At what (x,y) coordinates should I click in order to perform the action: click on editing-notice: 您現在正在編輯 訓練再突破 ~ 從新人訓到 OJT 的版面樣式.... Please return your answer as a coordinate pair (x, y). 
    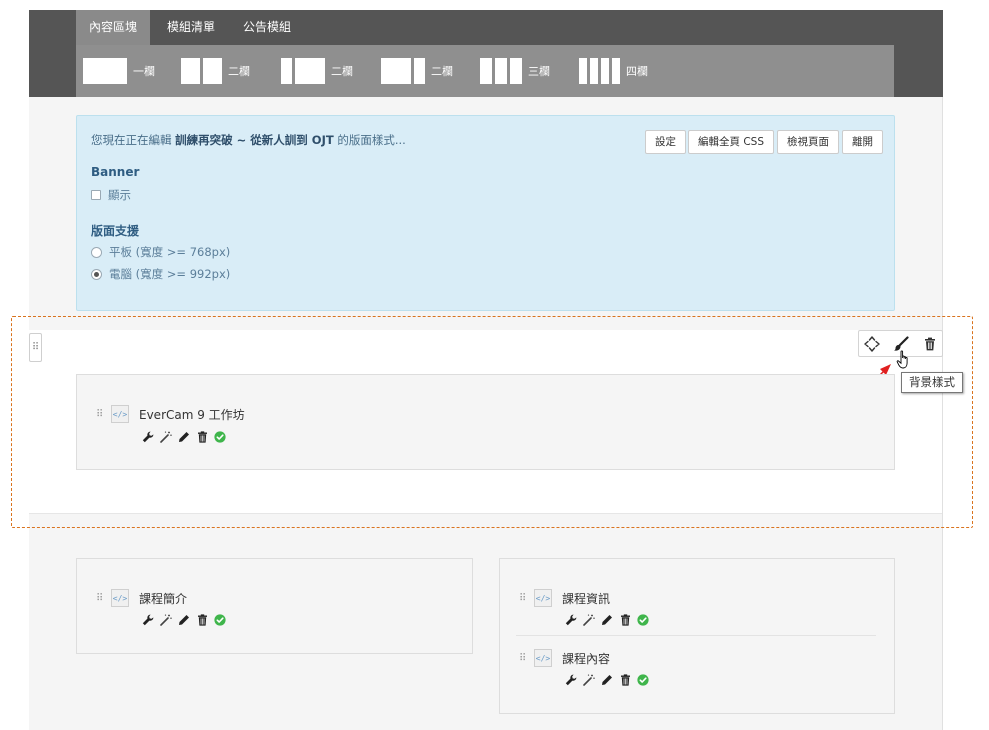
    Looking at the image, I should click on (248, 140).